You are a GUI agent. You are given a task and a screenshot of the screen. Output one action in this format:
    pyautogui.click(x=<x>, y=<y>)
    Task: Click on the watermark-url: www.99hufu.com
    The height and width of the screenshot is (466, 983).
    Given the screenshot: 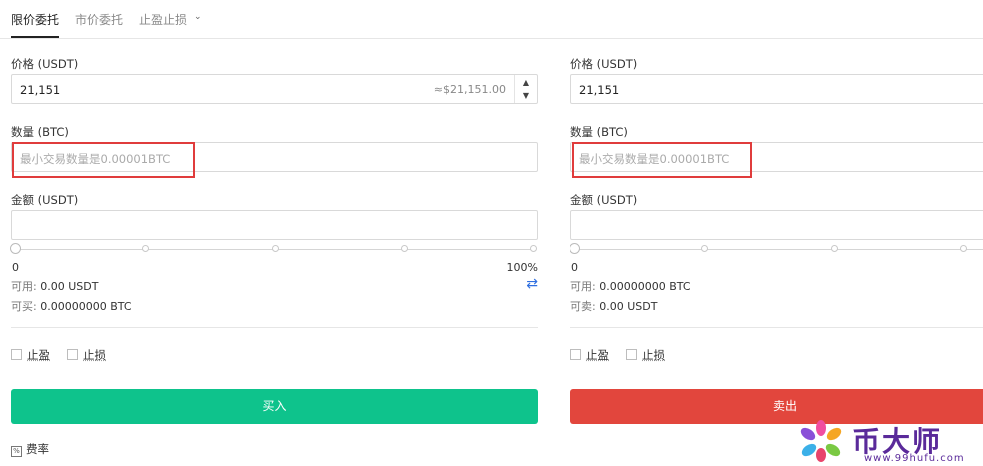 What is the action you would take?
    pyautogui.click(x=914, y=458)
    